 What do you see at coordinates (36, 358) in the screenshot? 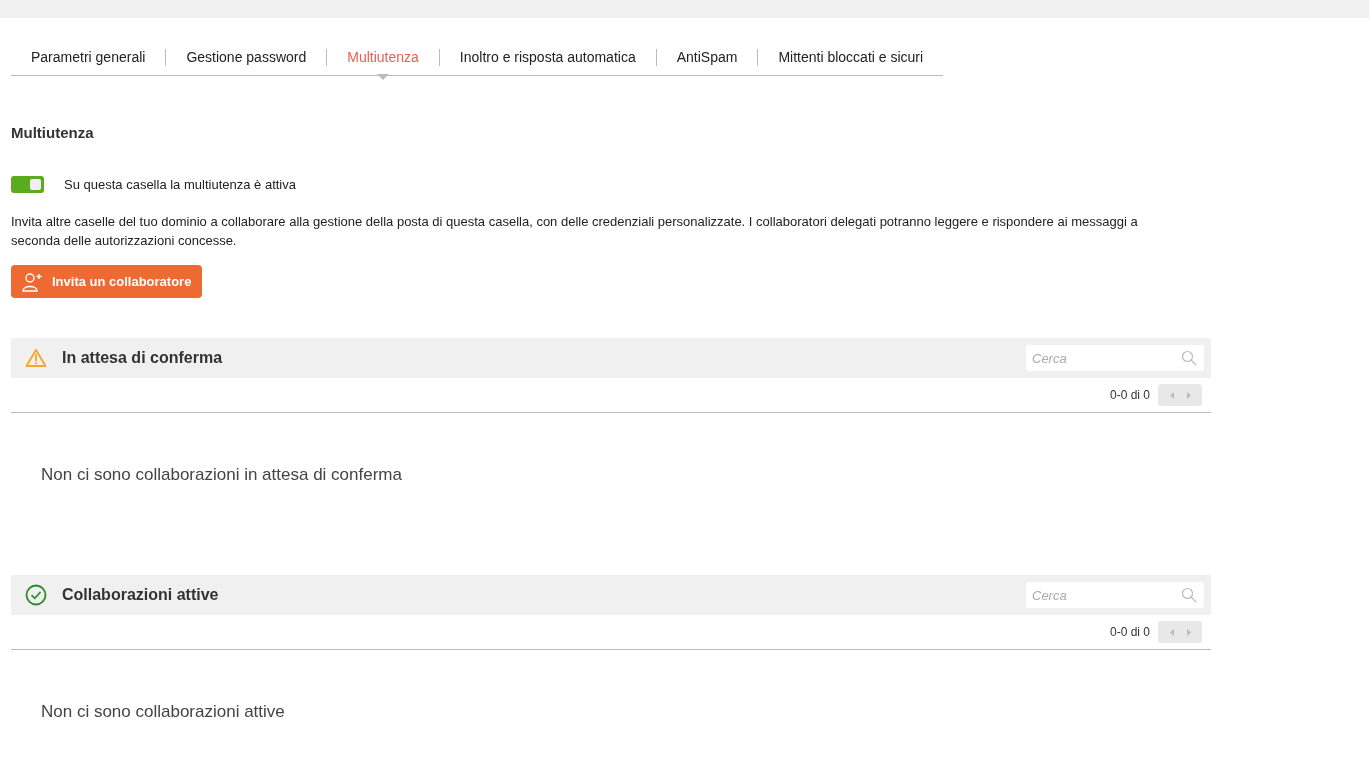
I see `warning-icon` at bounding box center [36, 358].